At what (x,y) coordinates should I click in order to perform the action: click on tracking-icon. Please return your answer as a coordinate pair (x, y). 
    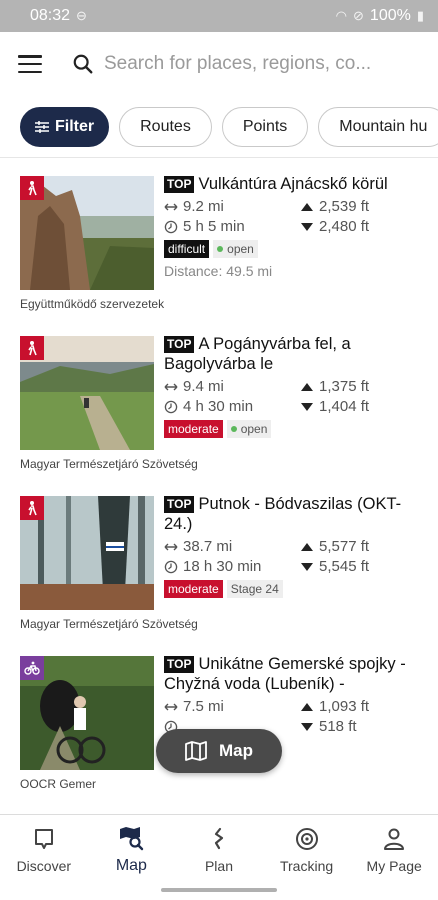
    Looking at the image, I should click on (306, 838).